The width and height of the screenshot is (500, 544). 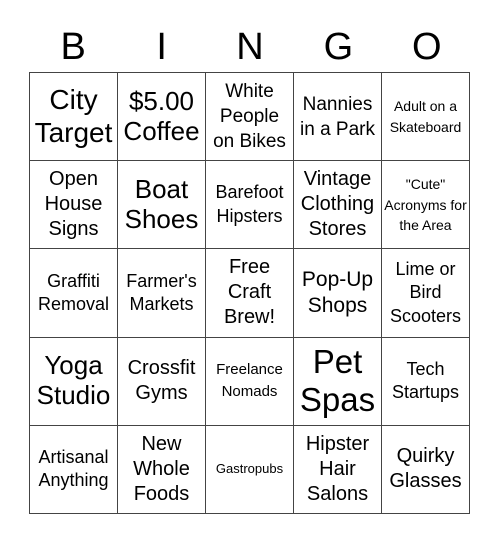 I want to click on bingo-cell: Hipster Hair Salons, so click(x=338, y=469).